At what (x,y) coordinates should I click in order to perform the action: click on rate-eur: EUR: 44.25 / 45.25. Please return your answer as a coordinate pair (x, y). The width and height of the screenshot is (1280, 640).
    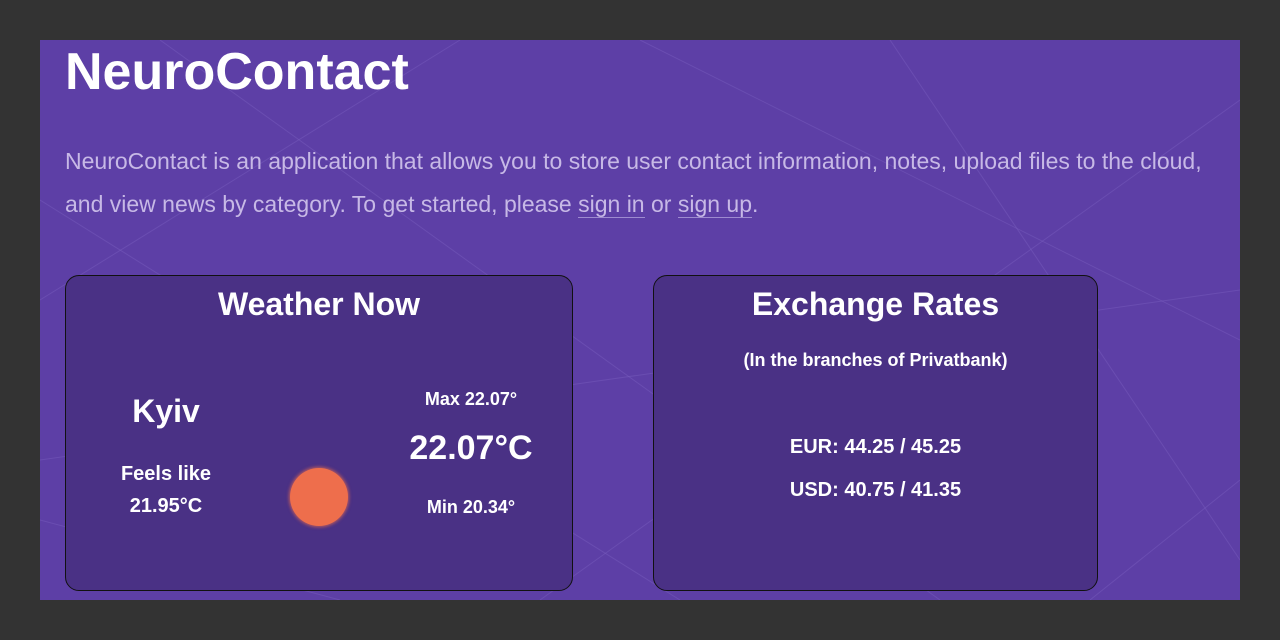
    Looking at the image, I should click on (875, 447).